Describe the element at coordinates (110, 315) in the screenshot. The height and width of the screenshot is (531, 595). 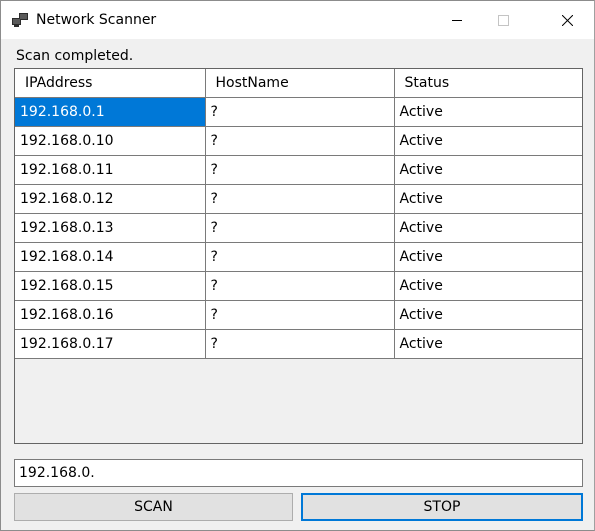
I see `ip-cell: 192.168.0.16` at that location.